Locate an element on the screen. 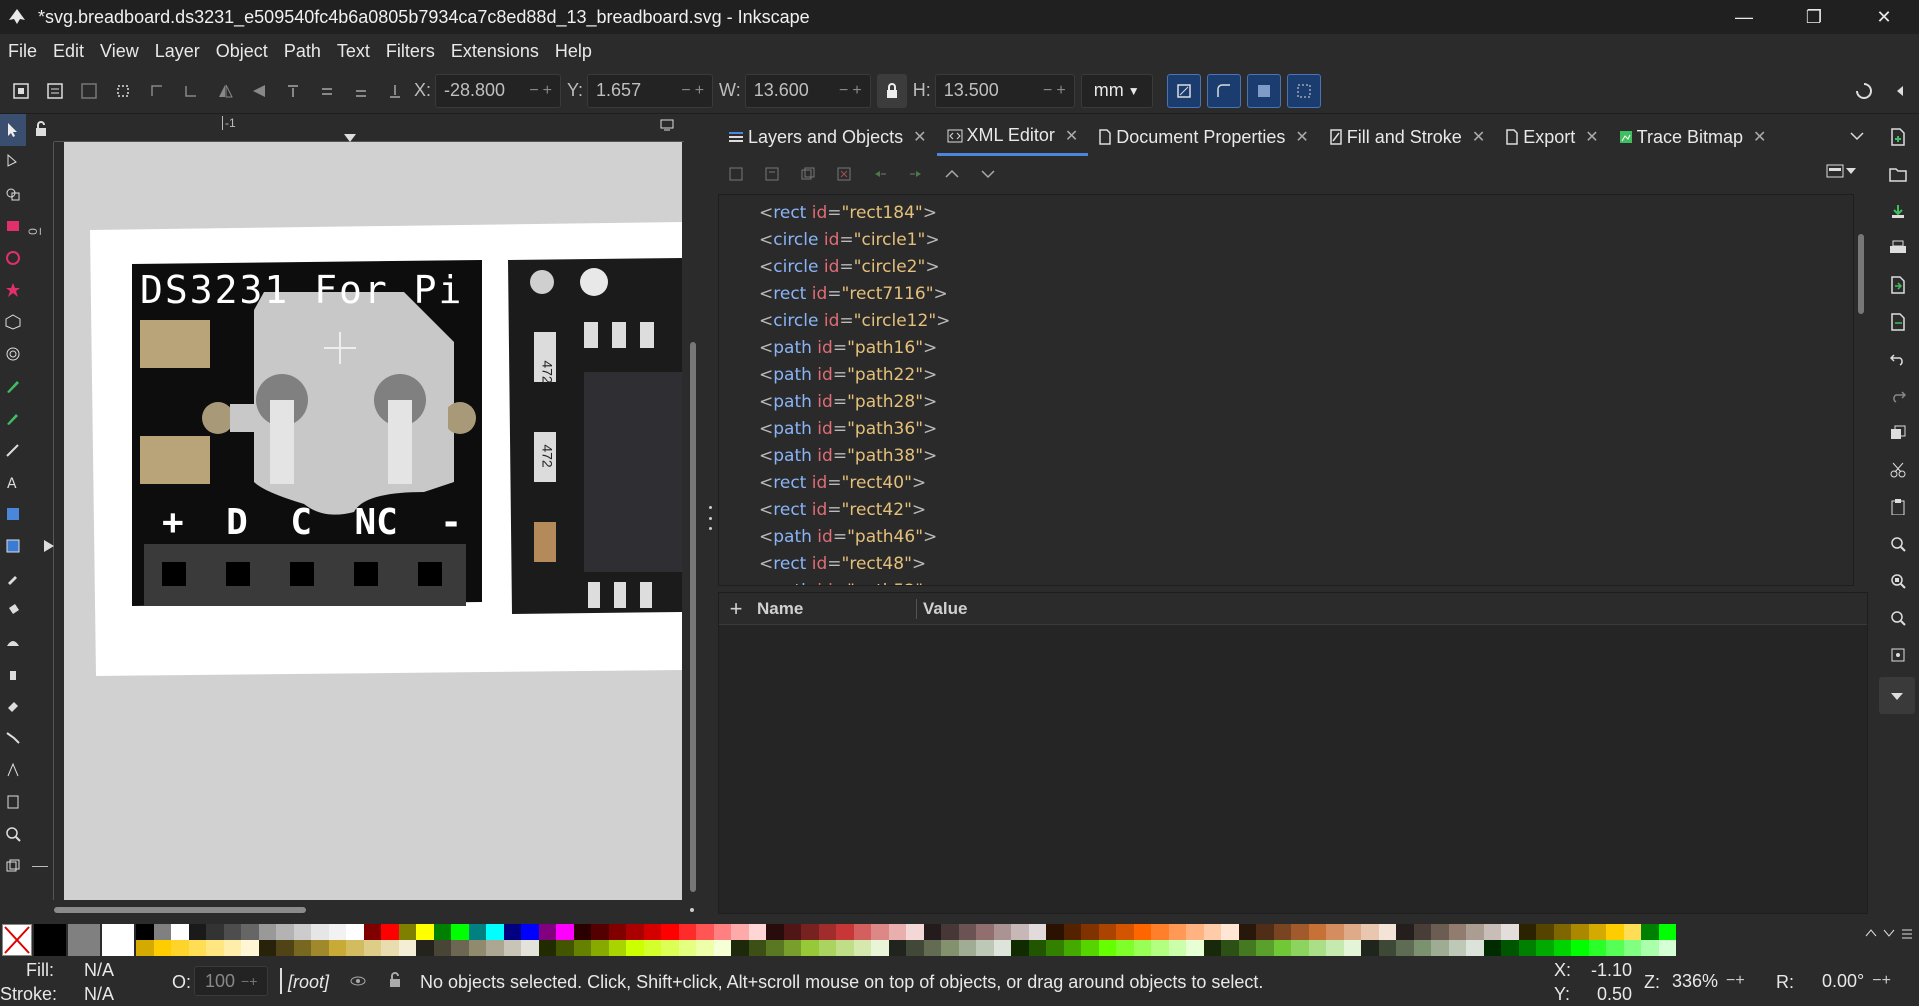 This screenshot has height=1006, width=1919. menu-help: Help is located at coordinates (573, 51).